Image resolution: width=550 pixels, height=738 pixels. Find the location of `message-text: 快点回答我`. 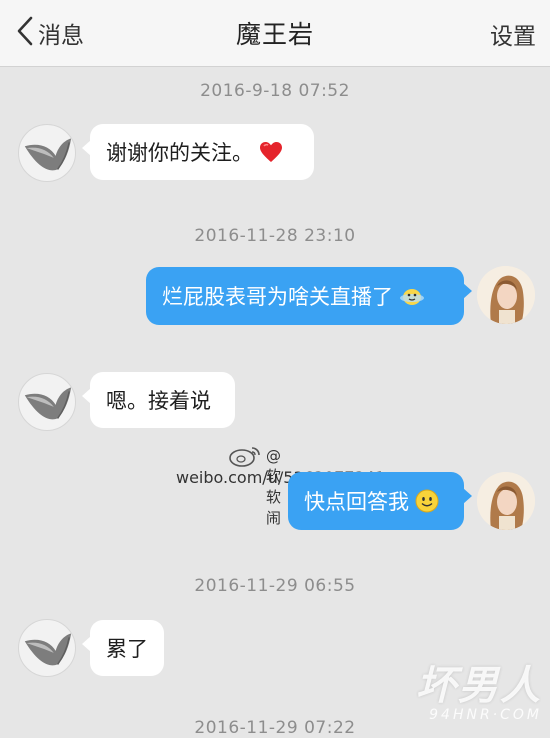

message-text: 快点回答我 is located at coordinates (356, 502).